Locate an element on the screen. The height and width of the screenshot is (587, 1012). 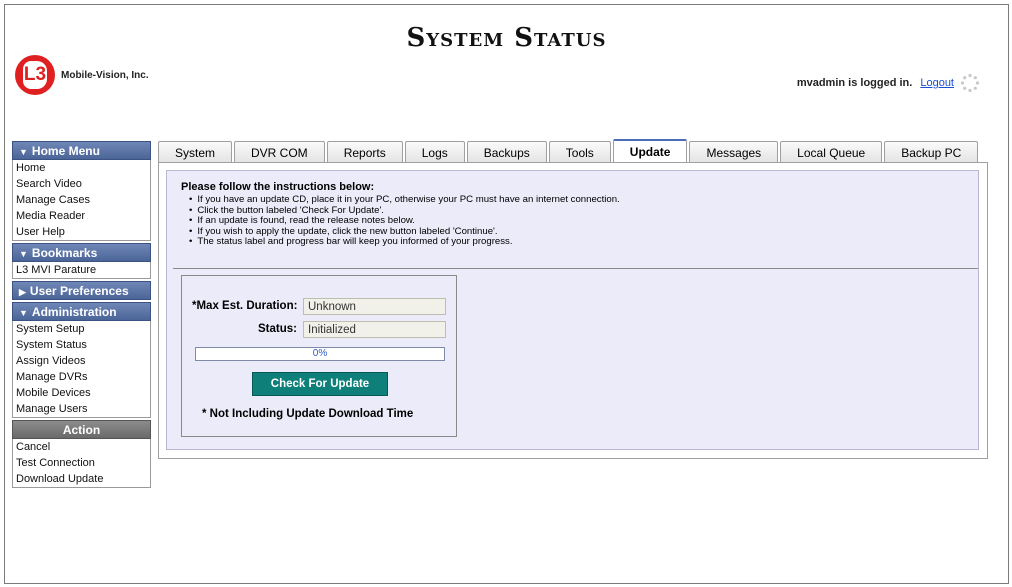
tab-backup-pc: Backup PC is located at coordinates (931, 151).